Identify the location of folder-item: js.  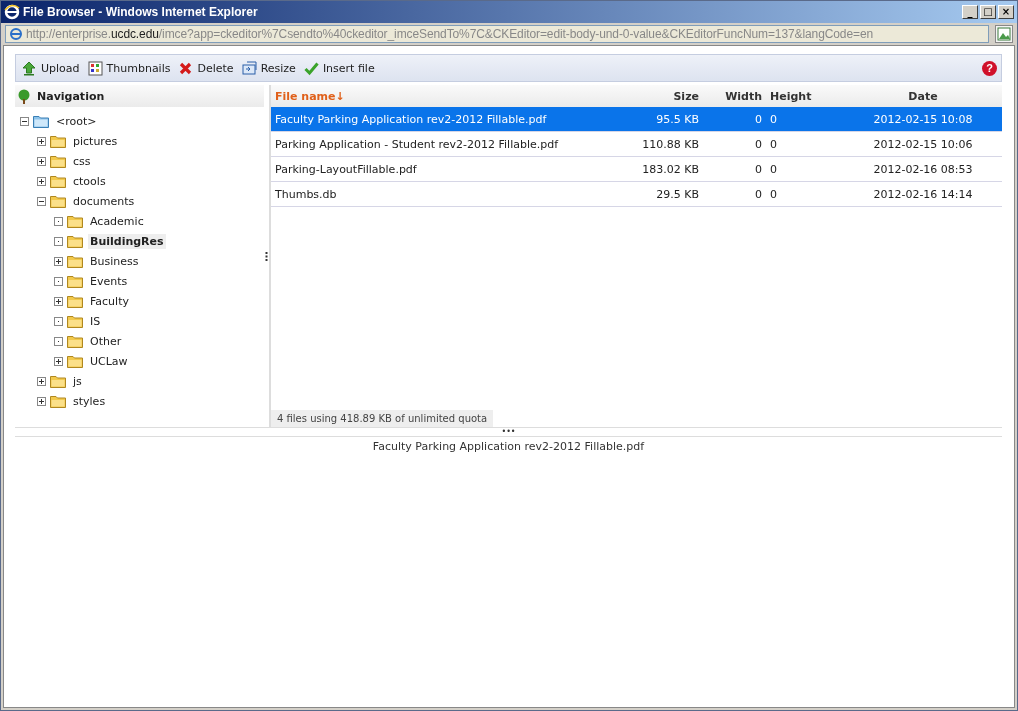
(77, 381).